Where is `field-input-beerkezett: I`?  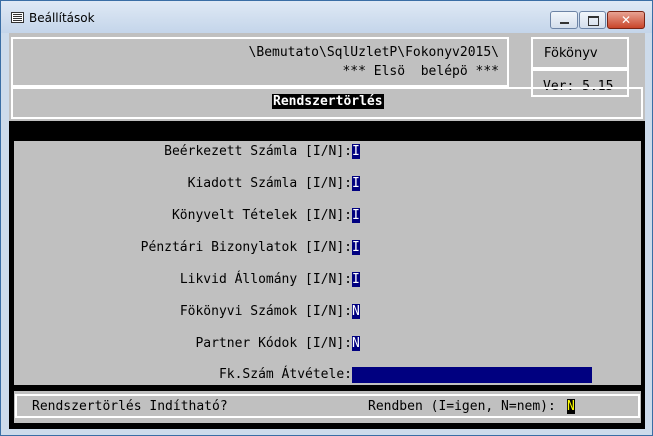
field-input-beerkezett: I is located at coordinates (356, 151).